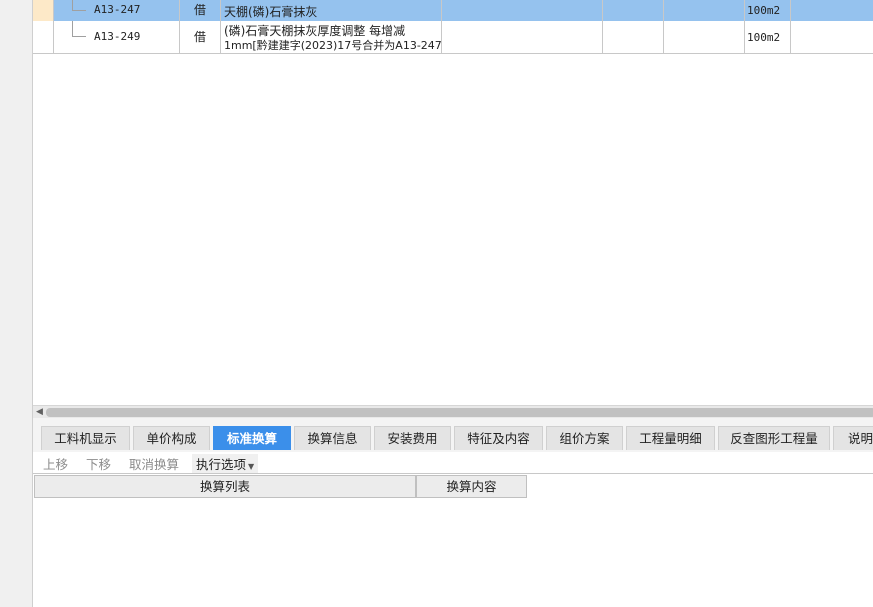 This screenshot has width=873, height=607. I want to click on tab-features: 特征及内容, so click(498, 438).